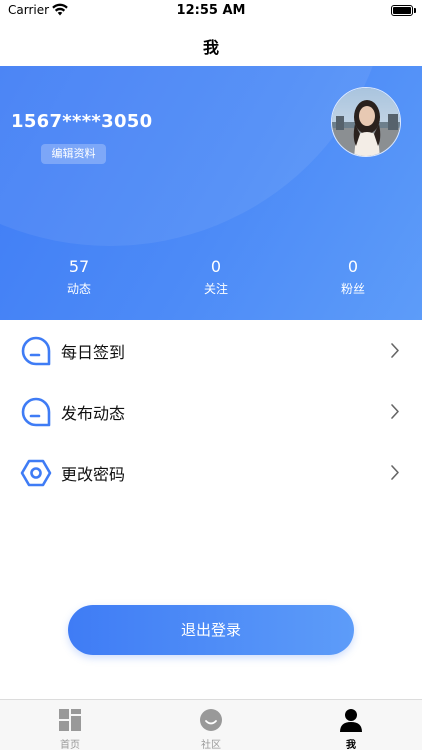  What do you see at coordinates (79, 266) in the screenshot?
I see `stat-value: 57` at bounding box center [79, 266].